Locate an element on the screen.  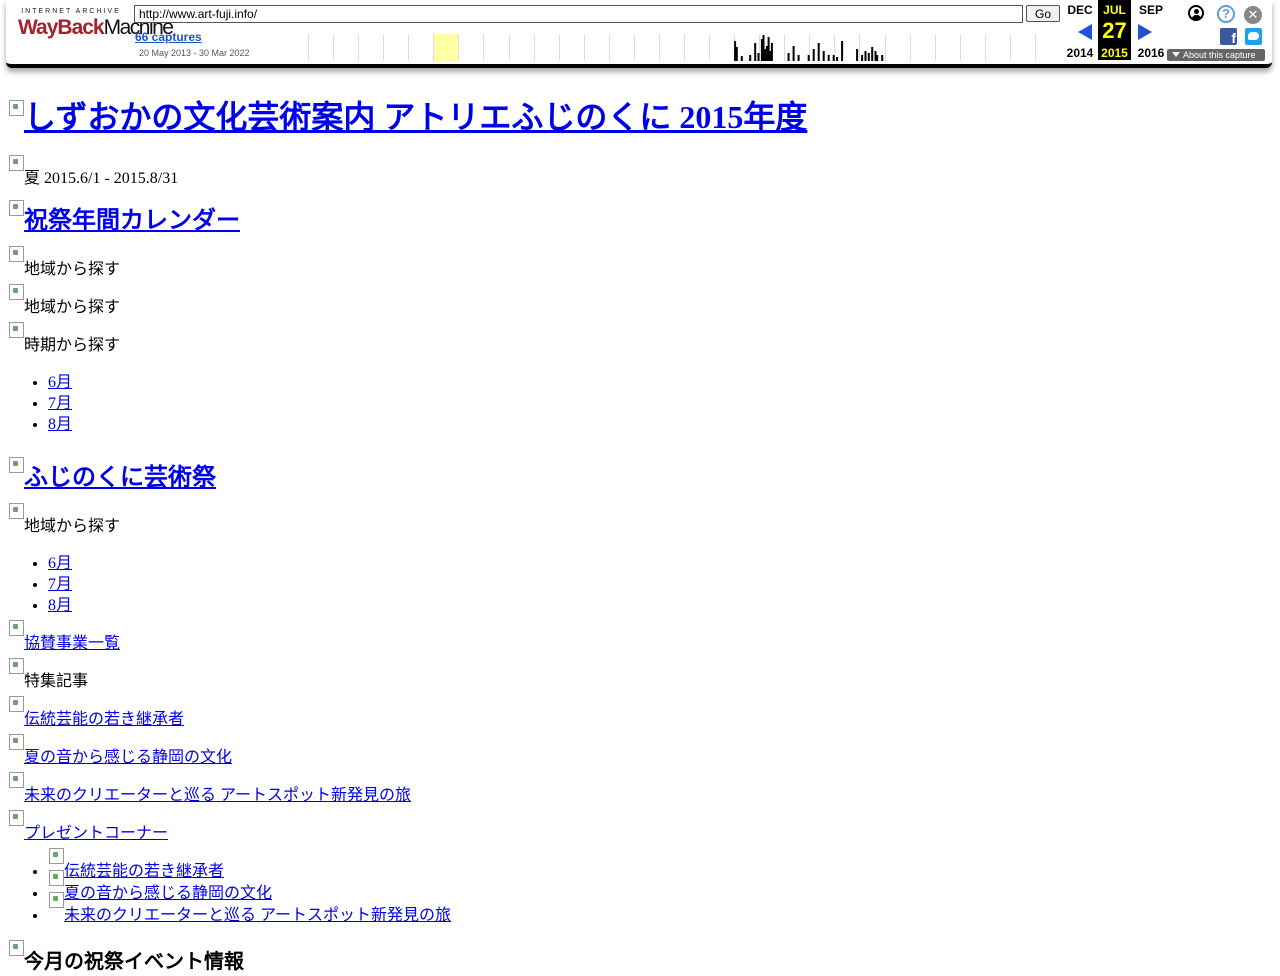
festival-heading-link: ふじのくに芸術祭 is located at coordinates (112, 474).